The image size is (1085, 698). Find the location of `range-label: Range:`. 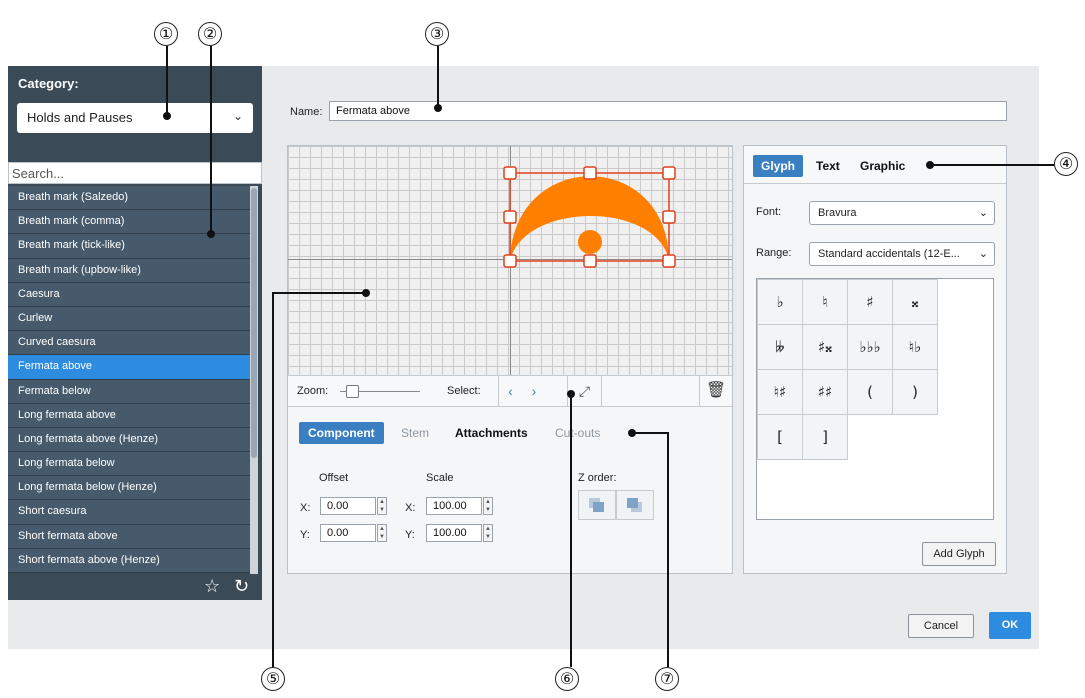

range-label: Range: is located at coordinates (774, 253).